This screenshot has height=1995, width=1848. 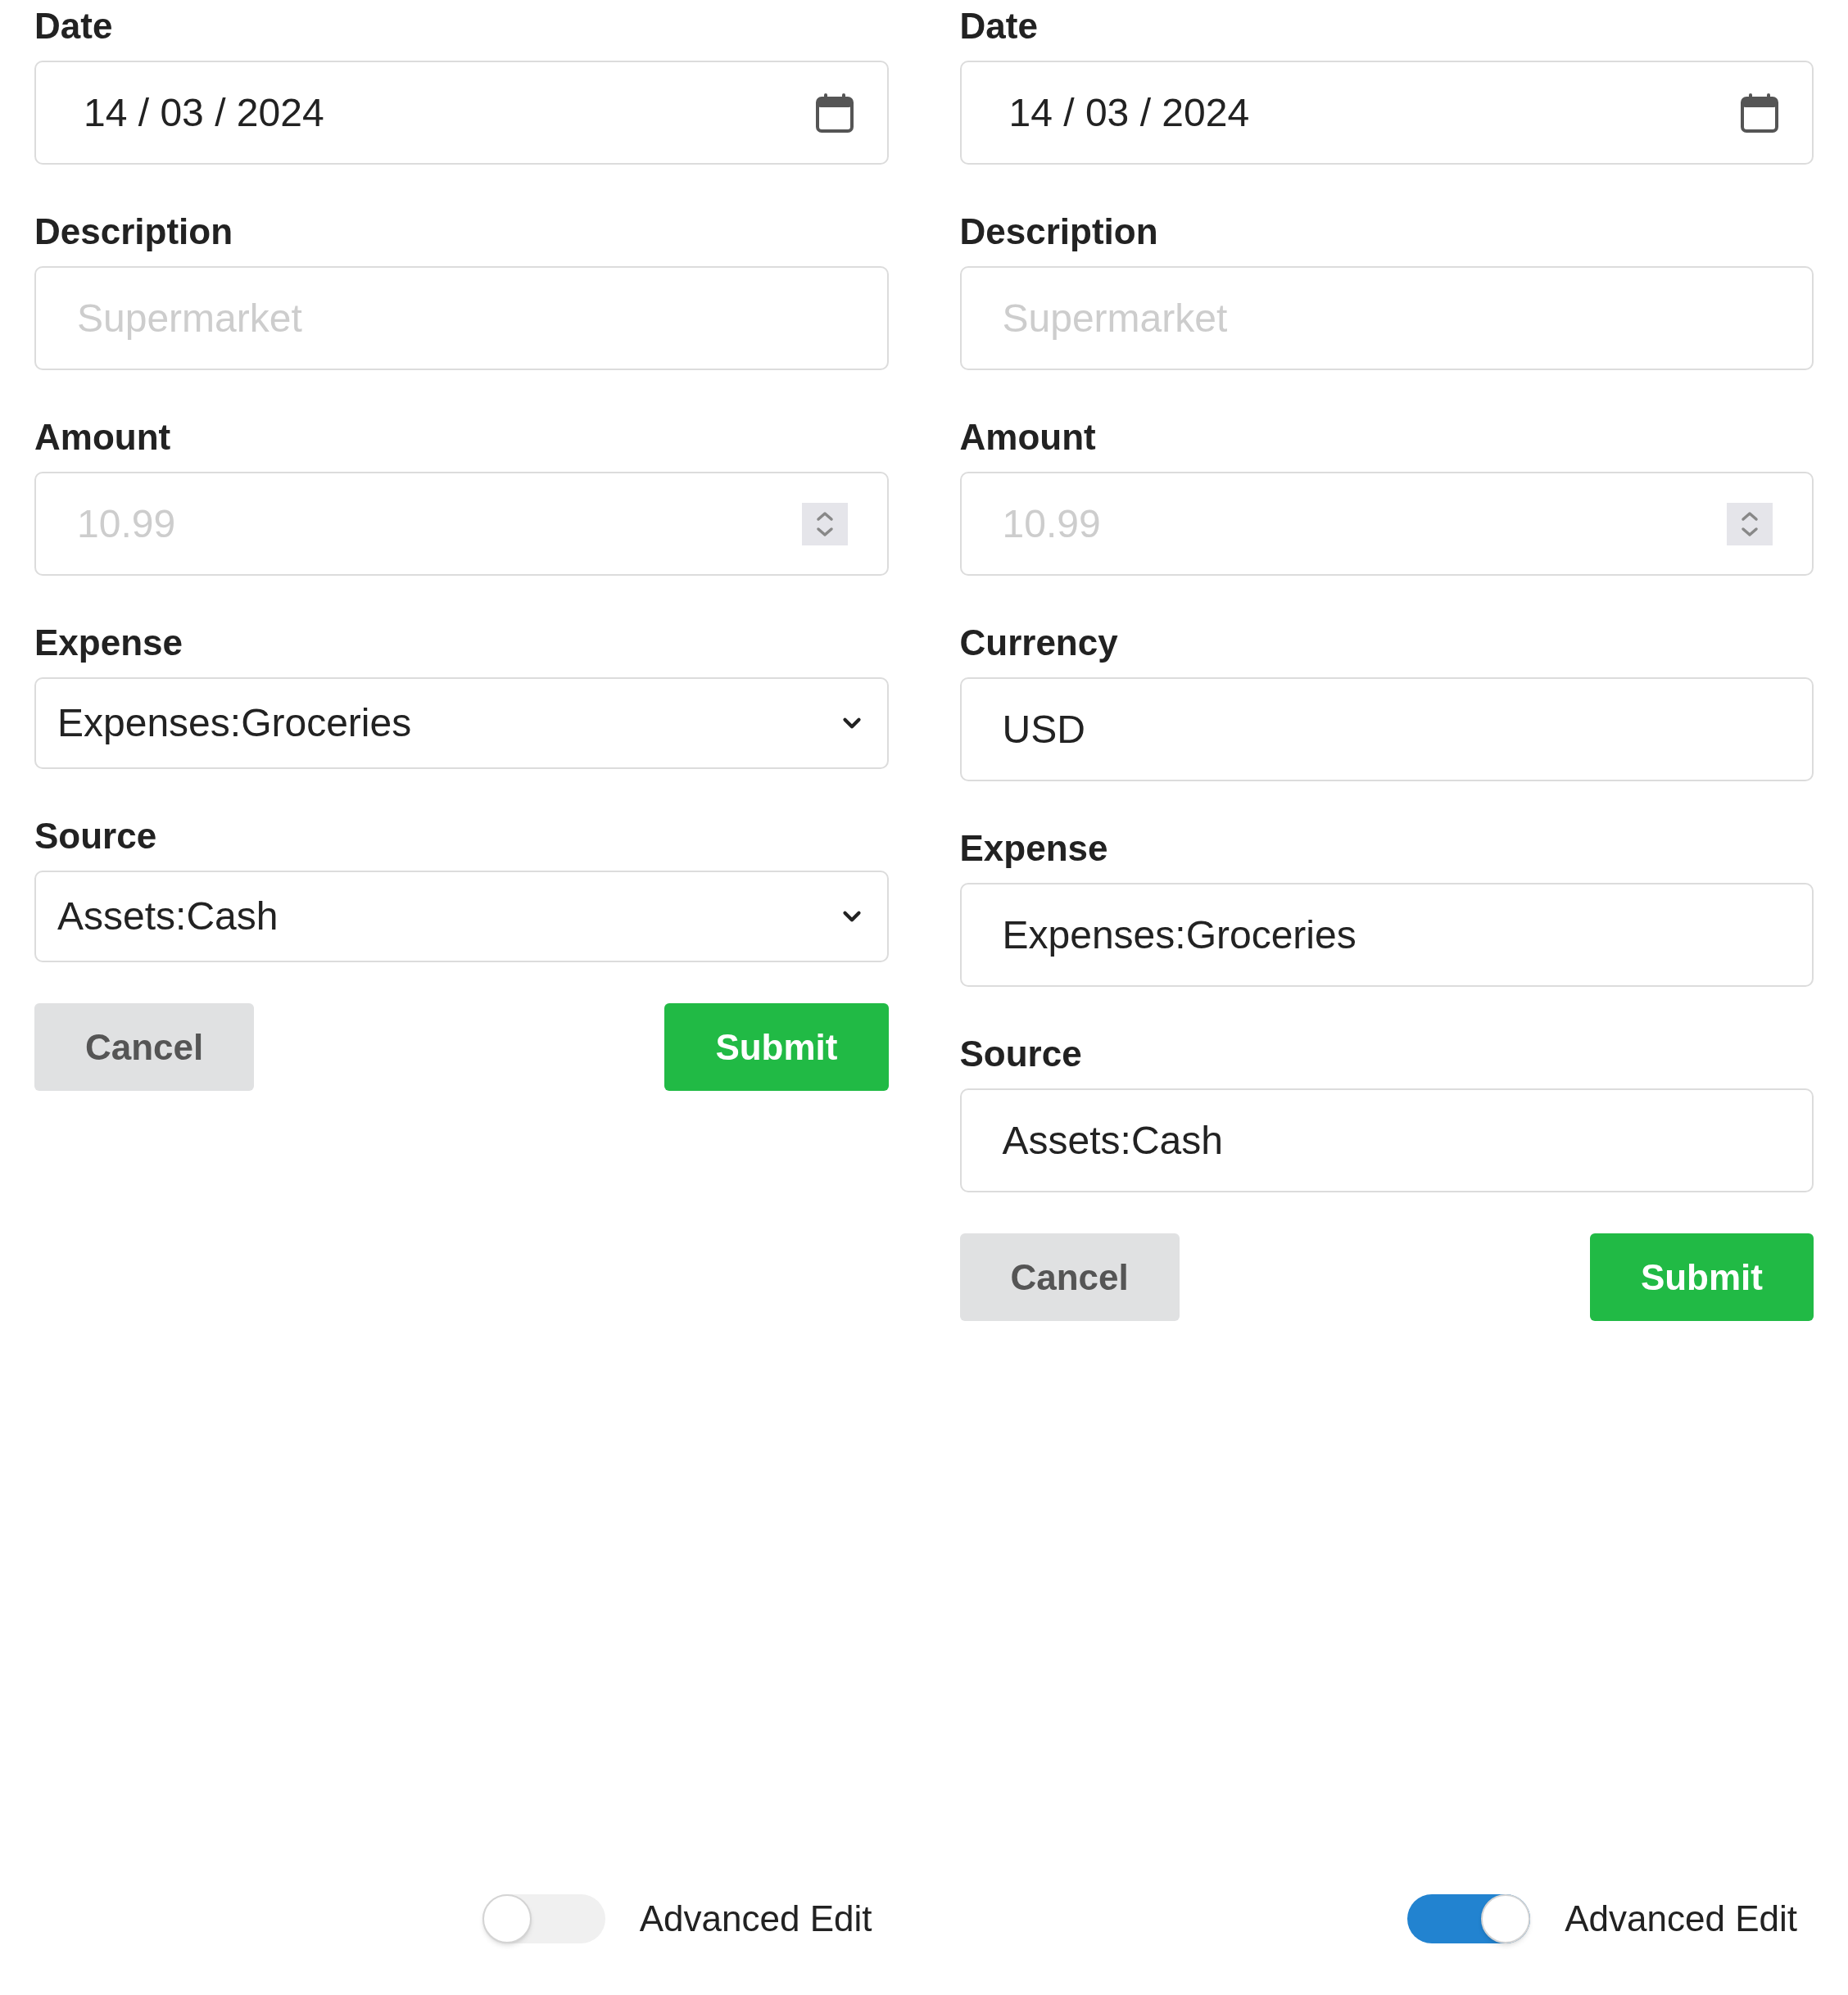 What do you see at coordinates (1386, 935) in the screenshot?
I see `text-field: Expenses:Groceries` at bounding box center [1386, 935].